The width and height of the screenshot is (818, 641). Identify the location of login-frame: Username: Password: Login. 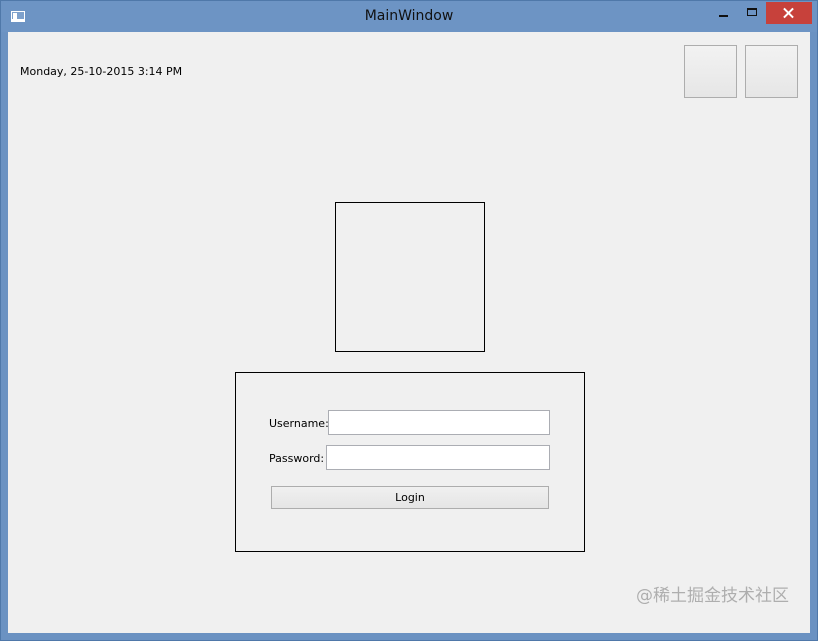
(410, 462).